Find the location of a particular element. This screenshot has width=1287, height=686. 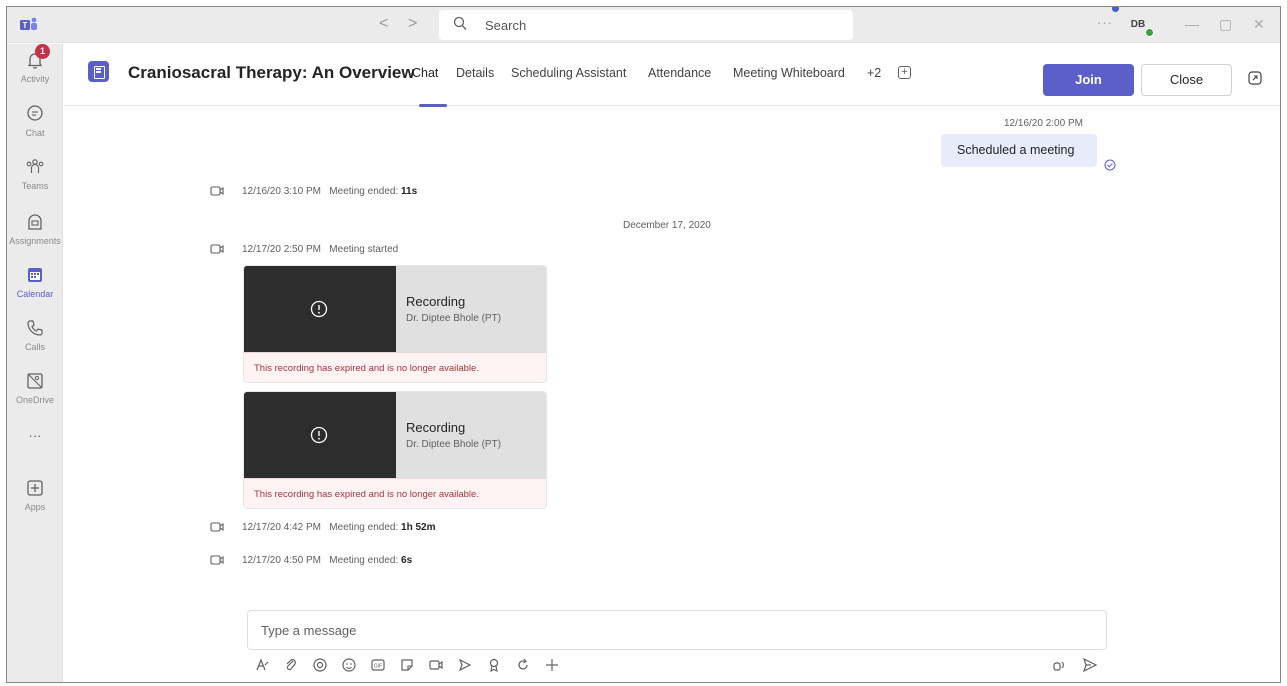

event-time: 12/17/20 4:42 PM is located at coordinates (281, 527).